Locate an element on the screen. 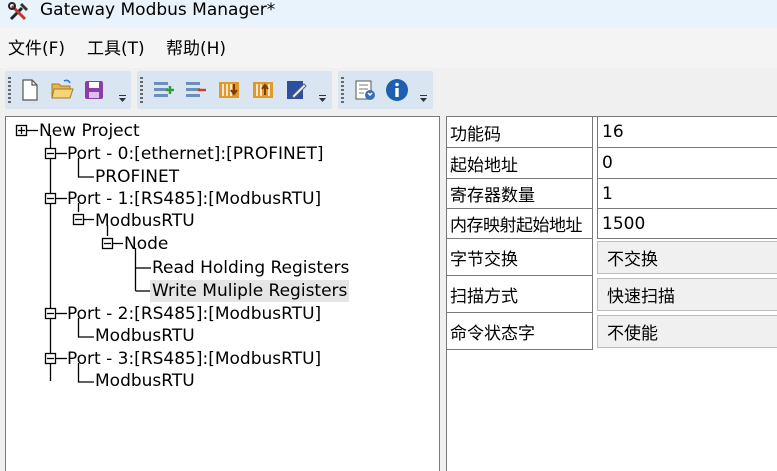  property-name: 扫描方式 is located at coordinates (520, 294).